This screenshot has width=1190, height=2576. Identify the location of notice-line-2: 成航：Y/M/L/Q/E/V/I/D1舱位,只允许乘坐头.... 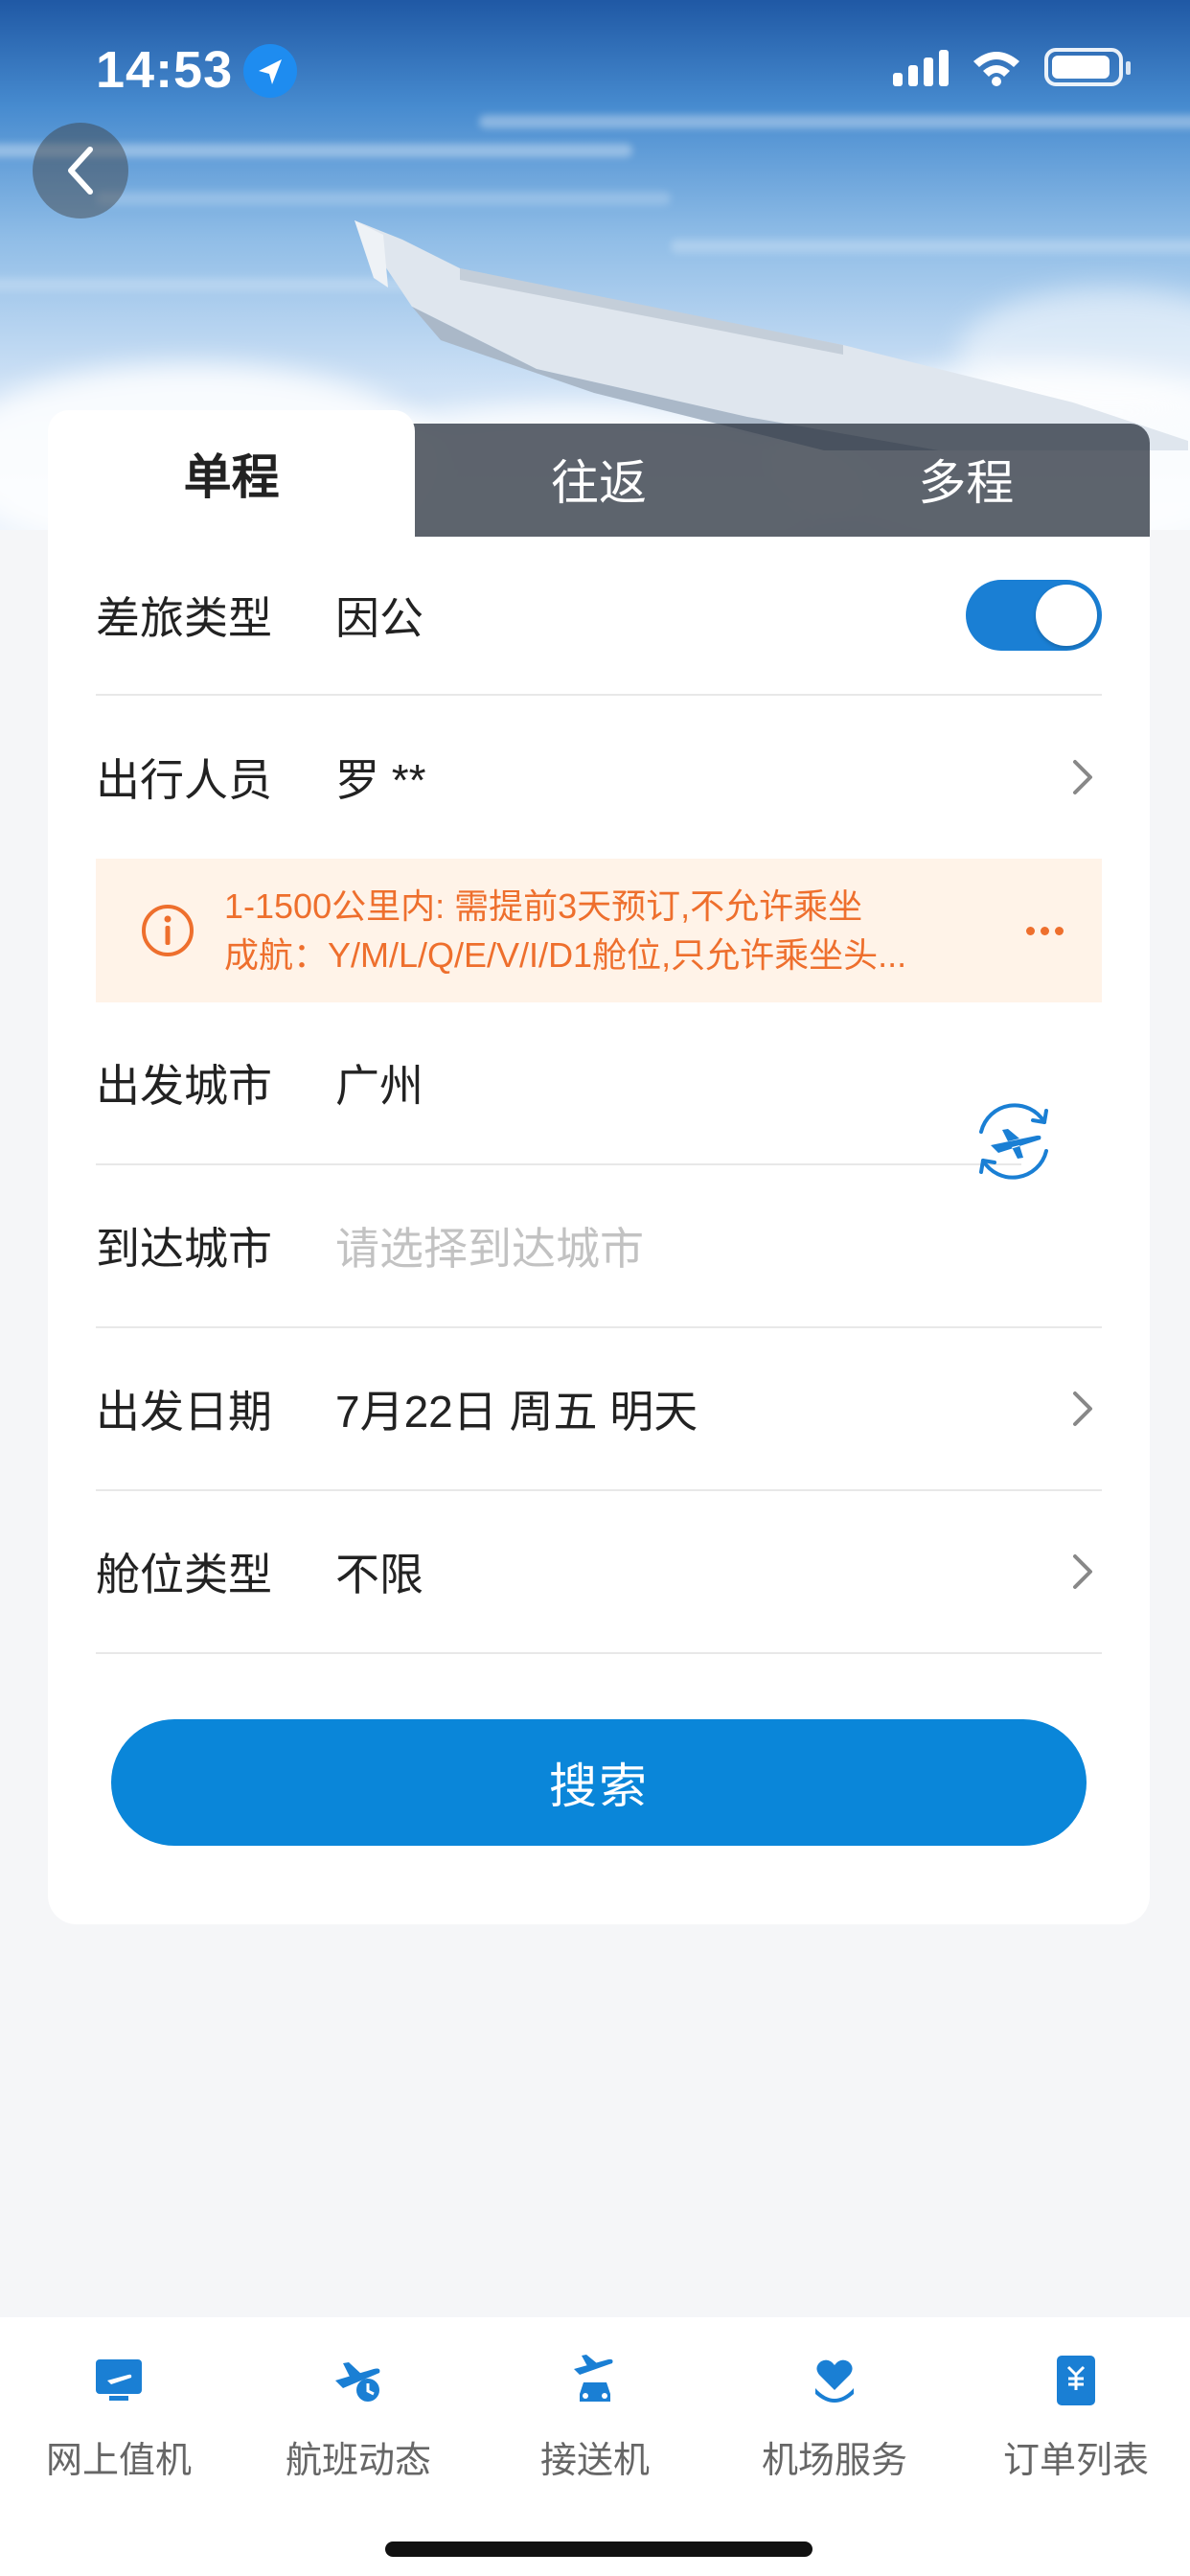
(565, 955).